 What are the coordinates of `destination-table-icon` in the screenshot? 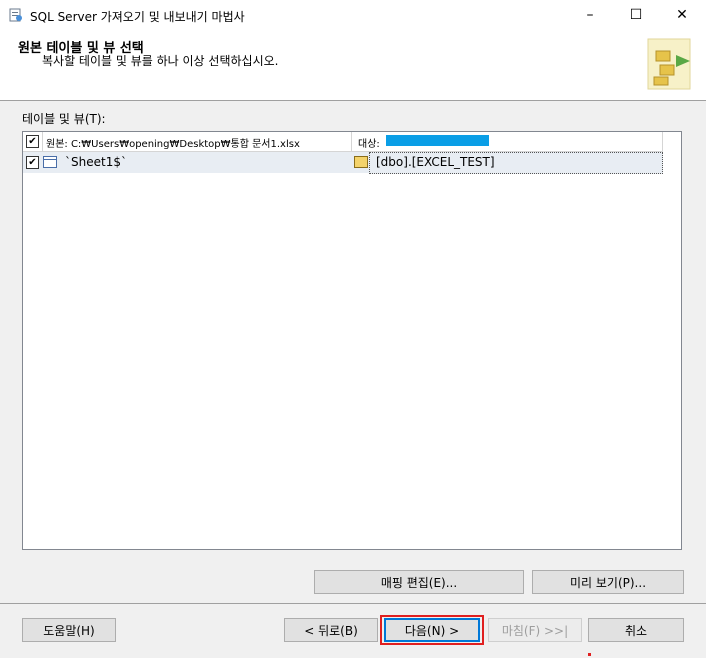 It's located at (361, 162).